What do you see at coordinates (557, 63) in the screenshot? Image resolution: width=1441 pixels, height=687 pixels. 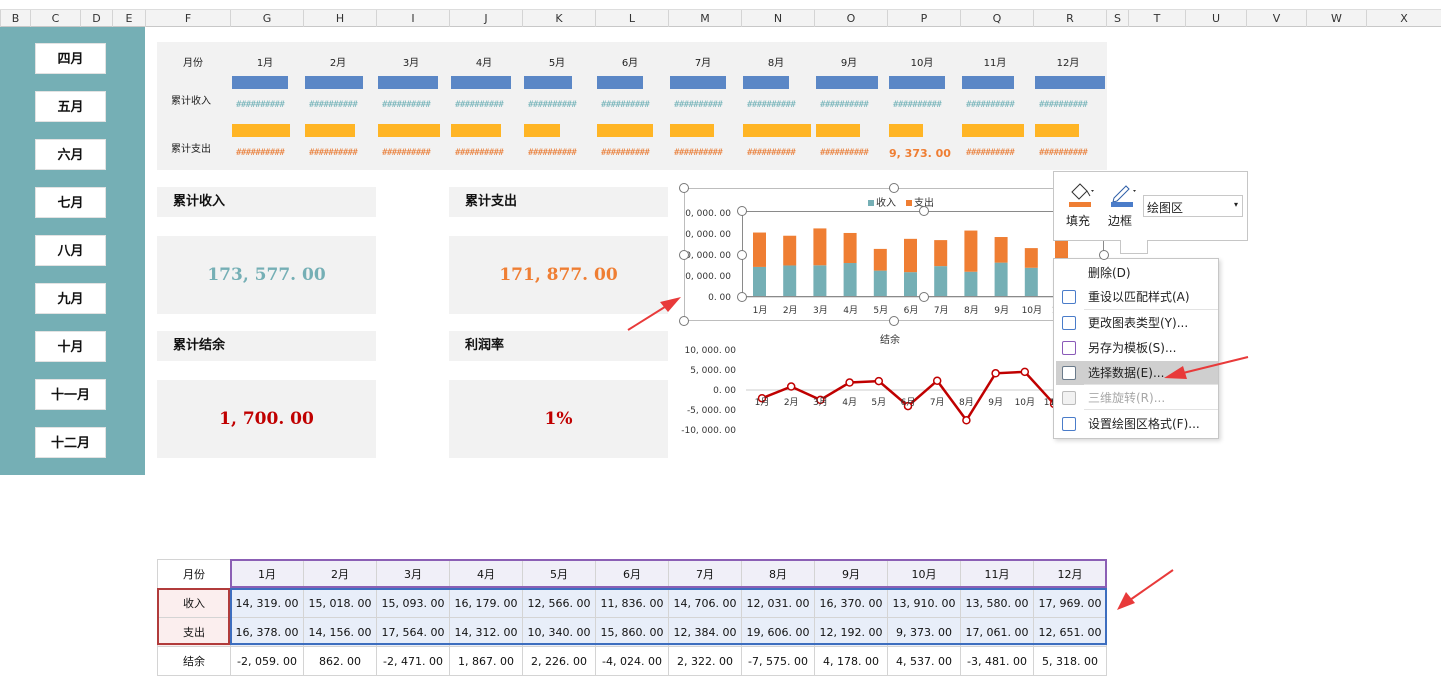 I see `strip-month: 5月` at bounding box center [557, 63].